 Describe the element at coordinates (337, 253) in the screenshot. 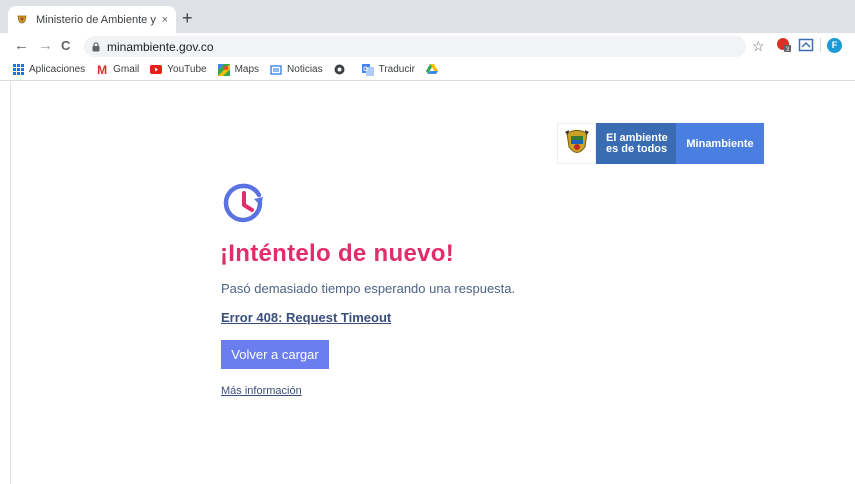

I see `error-heading: ¡Inténtelo de nuevo!` at that location.